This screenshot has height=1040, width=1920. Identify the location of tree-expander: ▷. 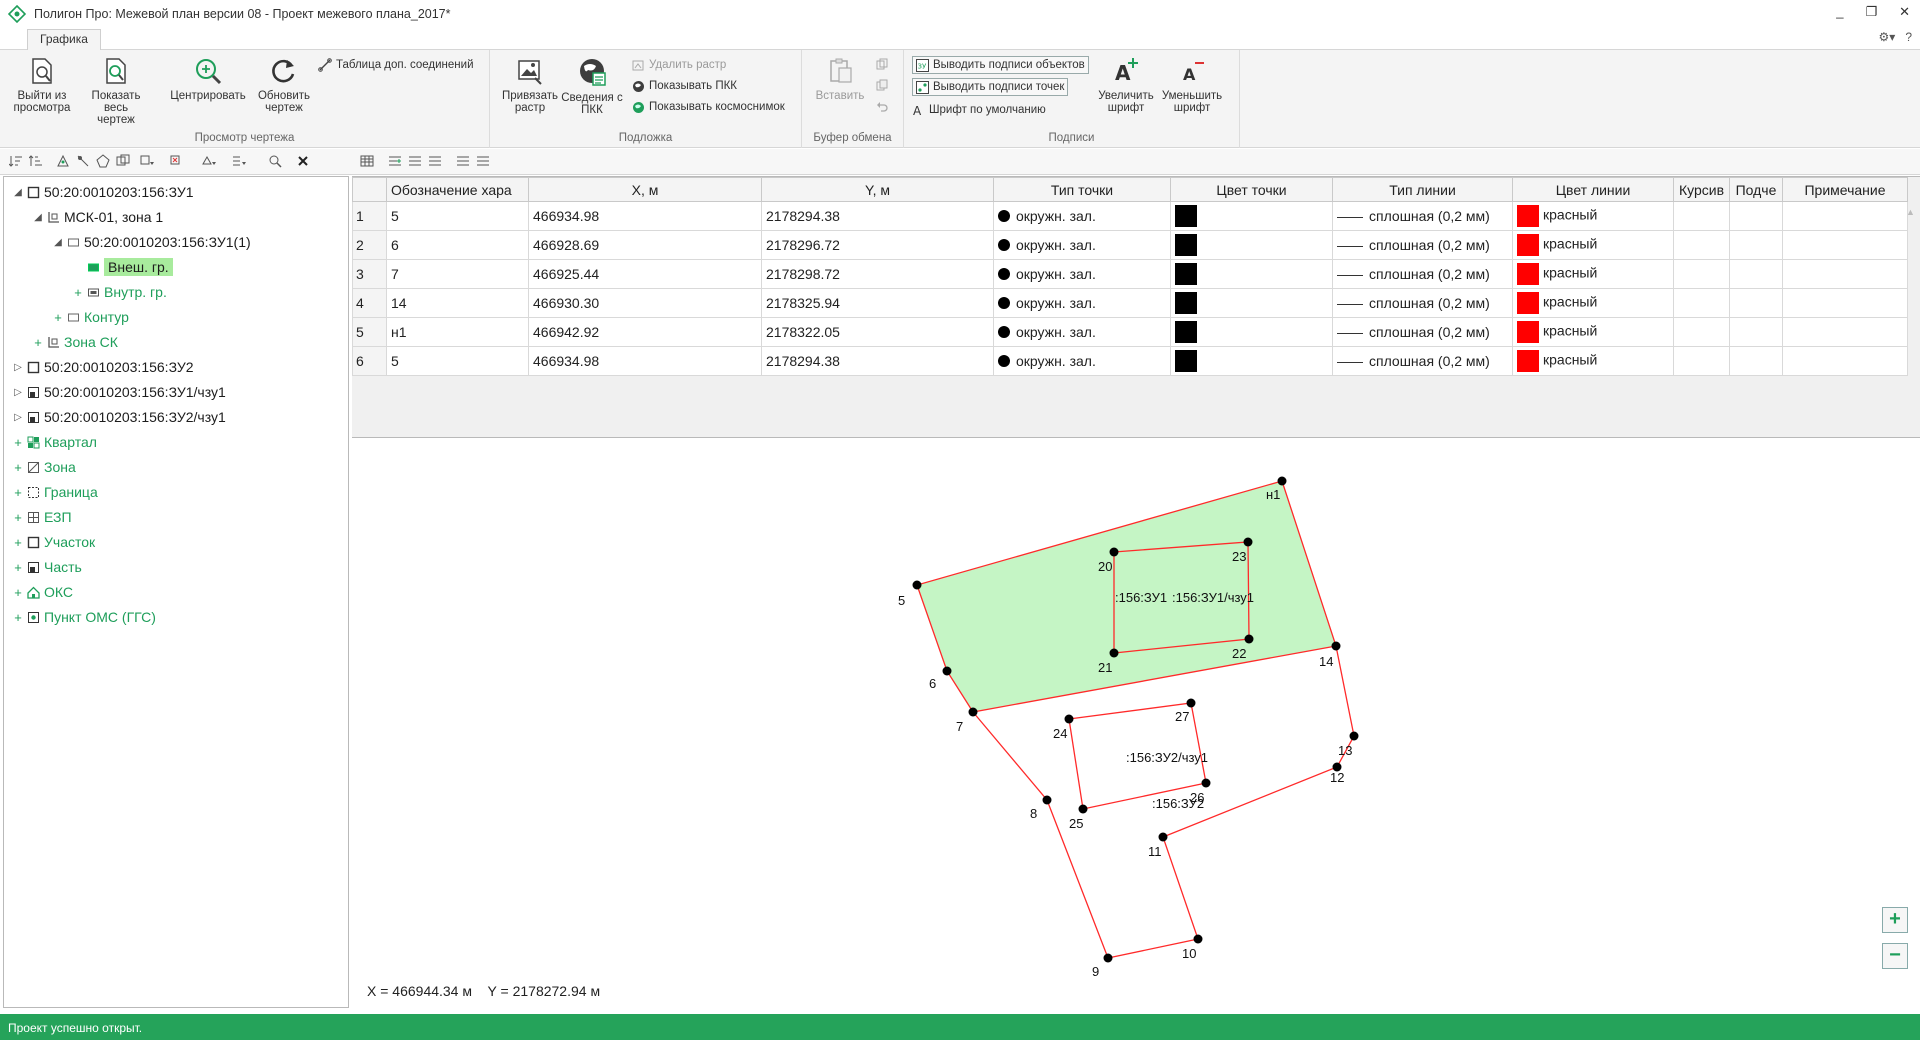
(18, 392).